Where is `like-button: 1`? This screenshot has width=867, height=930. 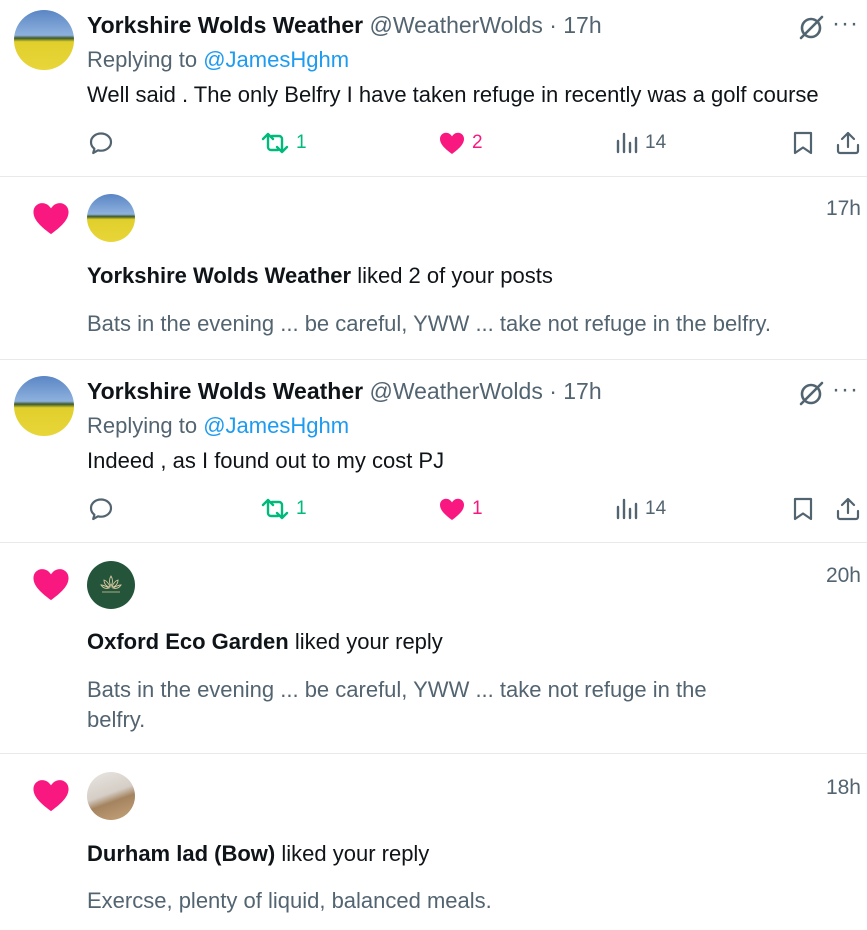
like-button: 1 is located at coordinates (460, 509).